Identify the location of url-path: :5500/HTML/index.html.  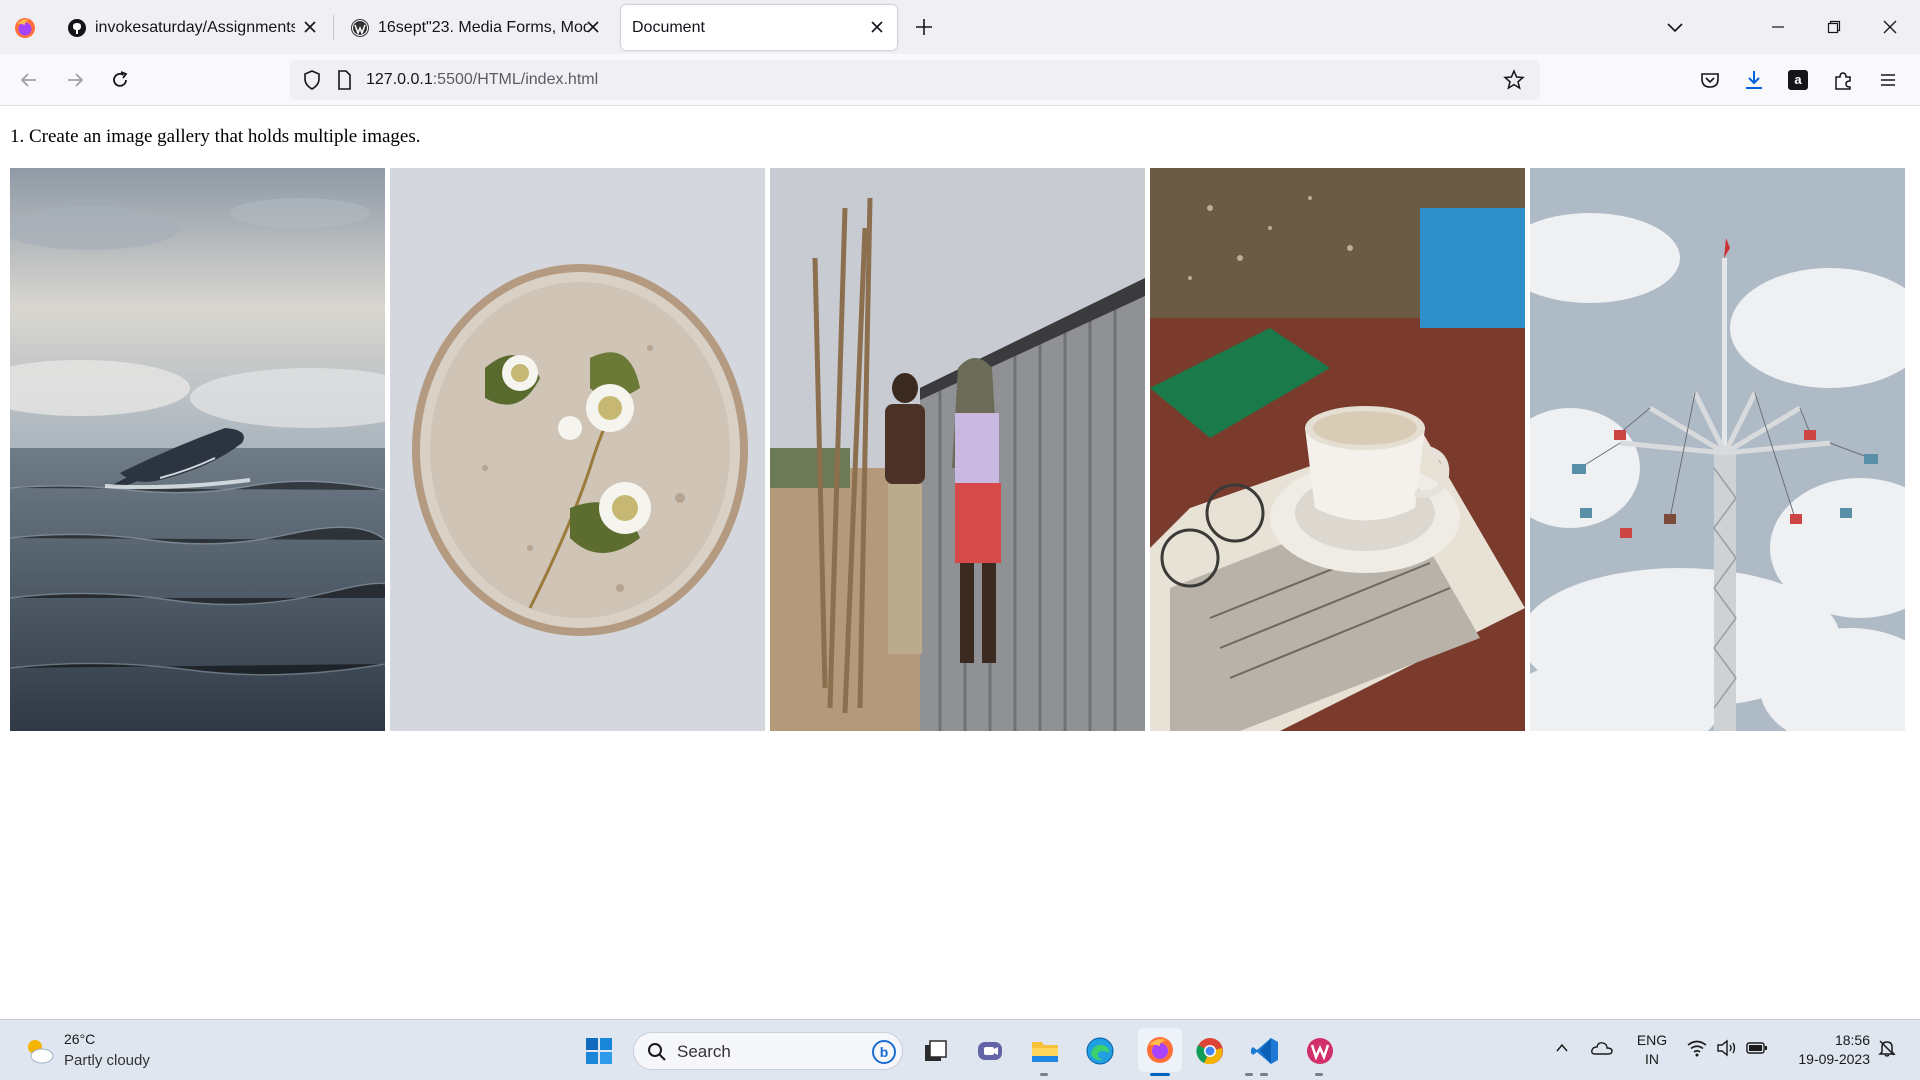
(515, 79).